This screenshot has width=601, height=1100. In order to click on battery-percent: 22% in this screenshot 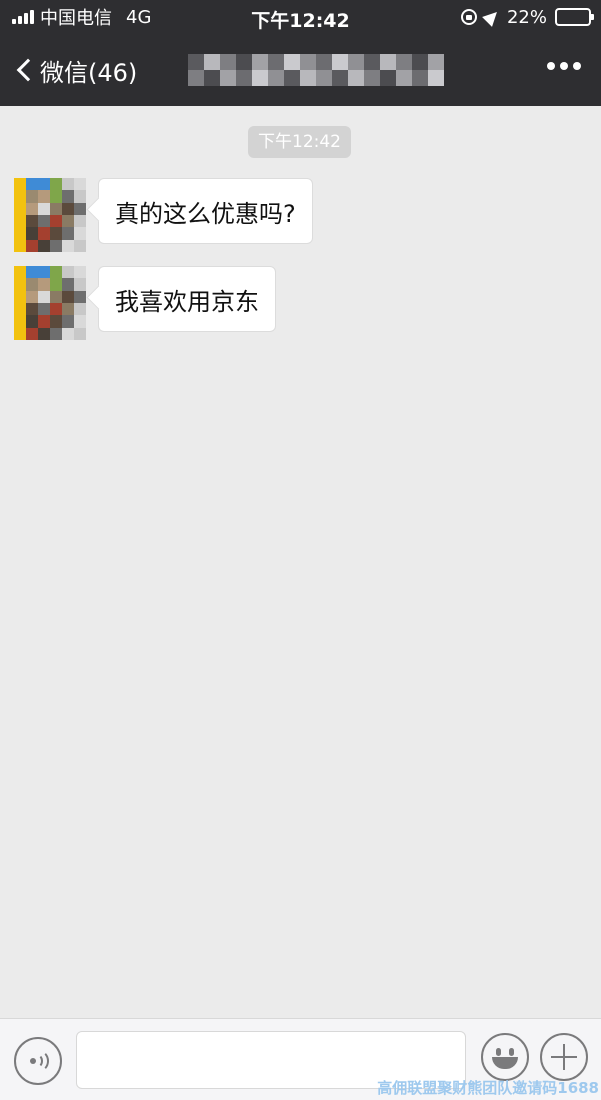, I will do `click(526, 17)`.